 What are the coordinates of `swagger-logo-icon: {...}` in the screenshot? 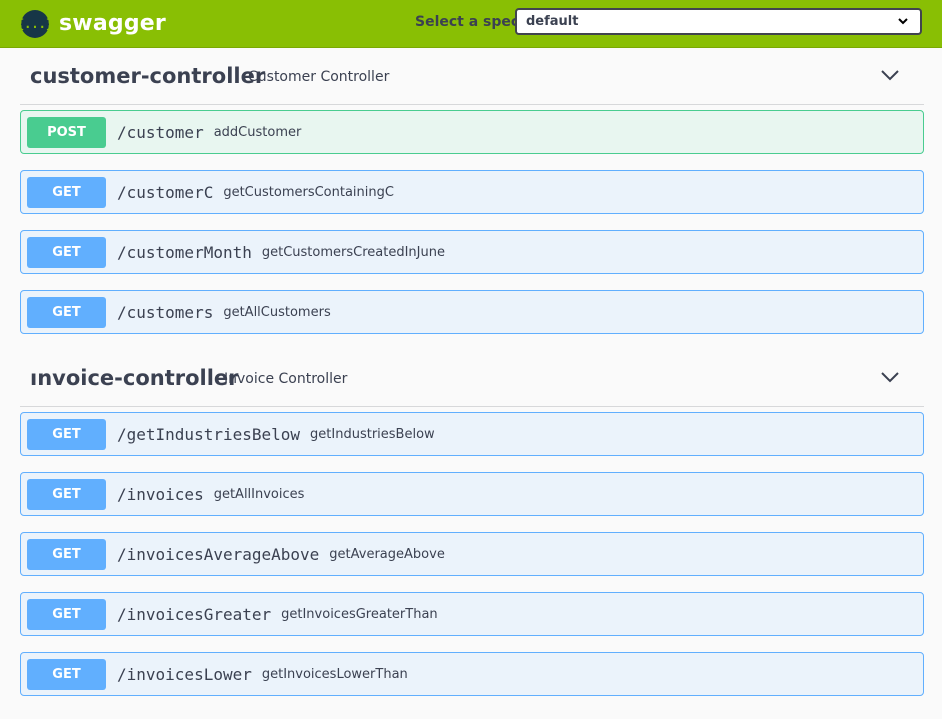 It's located at (35, 23).